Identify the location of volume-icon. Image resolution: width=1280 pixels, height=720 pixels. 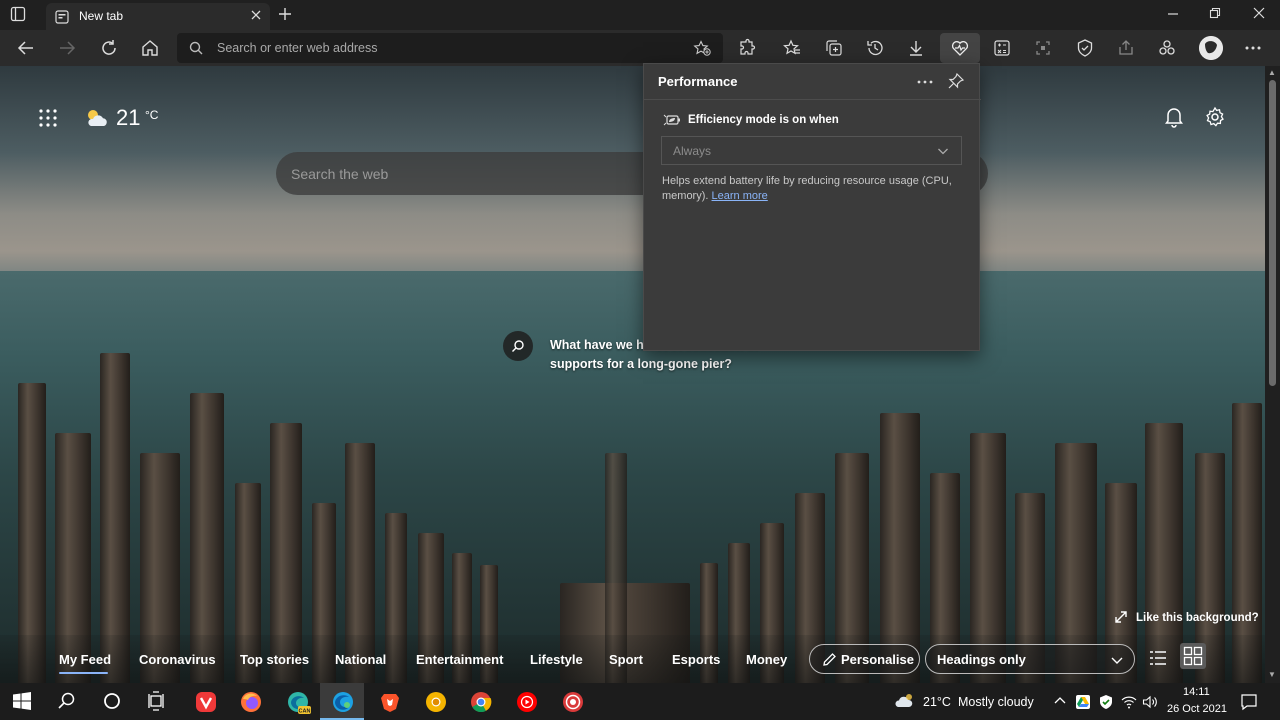
(1150, 702).